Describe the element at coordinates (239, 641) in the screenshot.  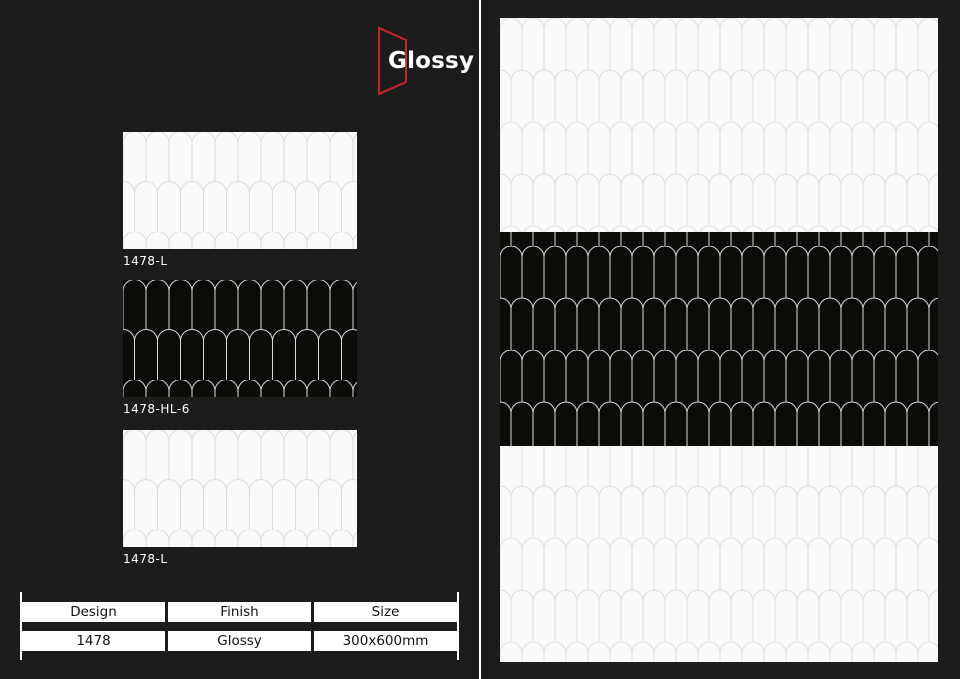
I see `value-finish: Glossy` at that location.